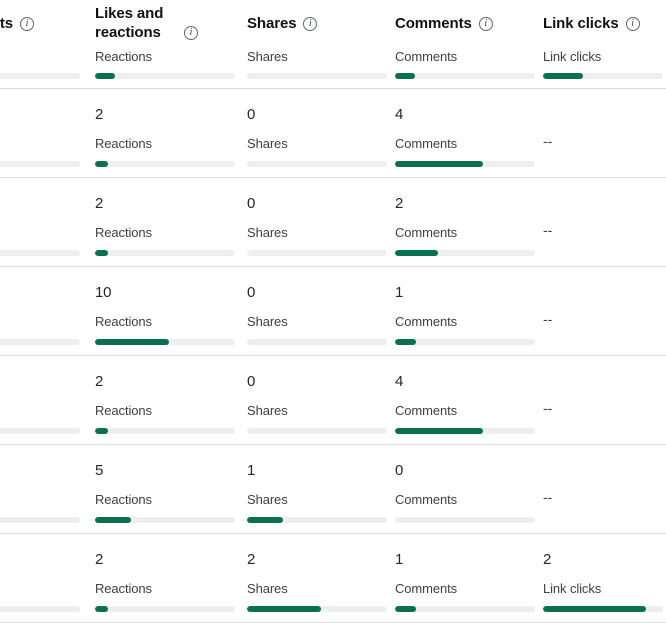  I want to click on column-header-linkclicks: Link clicks i, so click(591, 23).